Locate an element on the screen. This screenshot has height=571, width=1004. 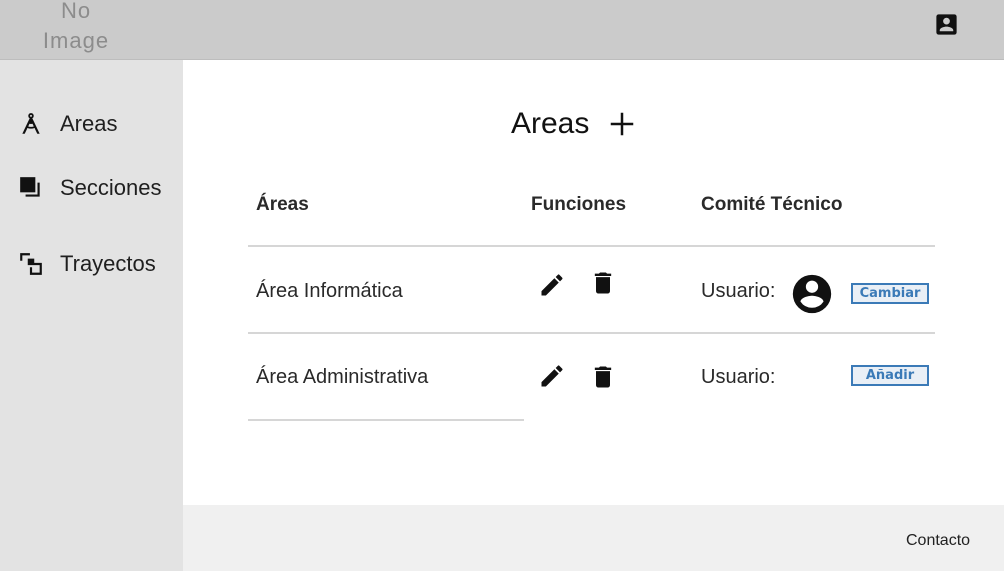
account-box-icon is located at coordinates (946, 24).